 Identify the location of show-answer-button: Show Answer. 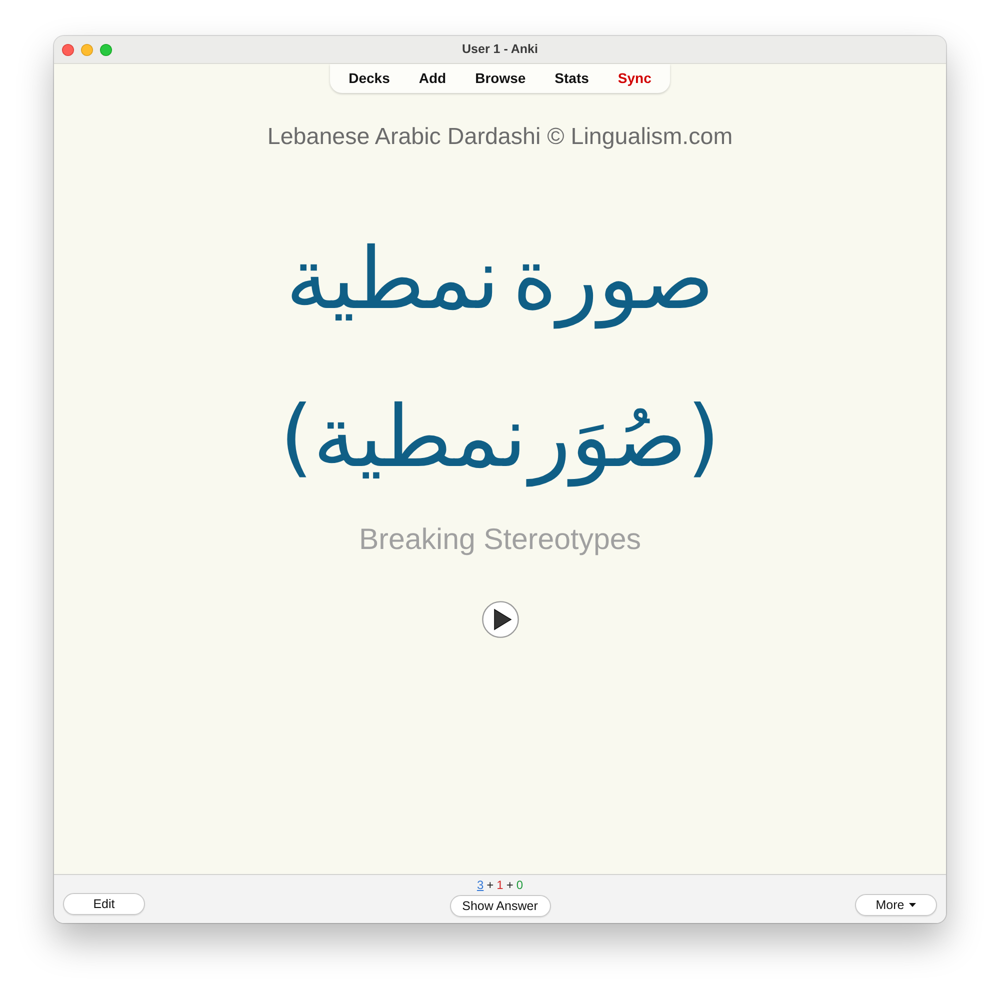
(500, 906).